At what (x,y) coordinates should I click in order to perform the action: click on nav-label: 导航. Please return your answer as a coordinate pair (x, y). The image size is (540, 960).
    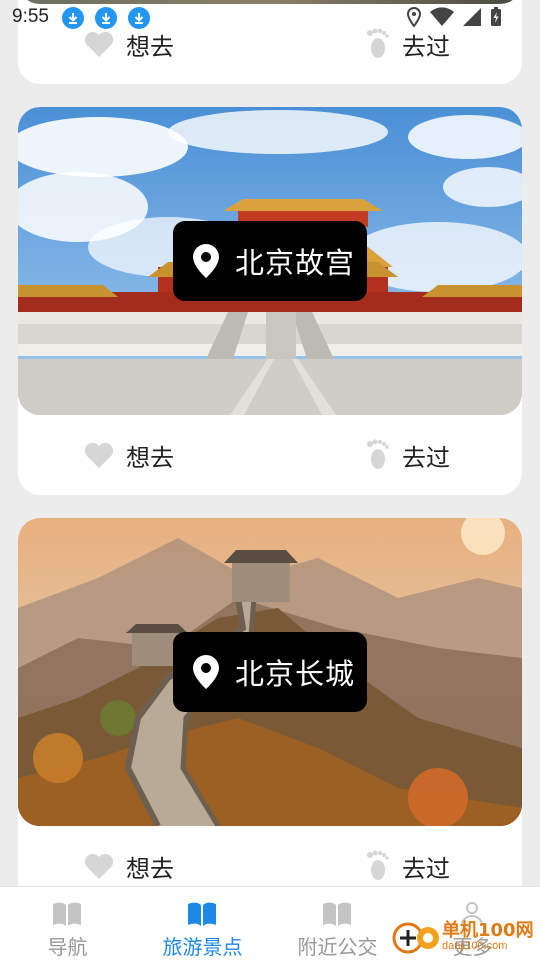
    Looking at the image, I should click on (67, 947).